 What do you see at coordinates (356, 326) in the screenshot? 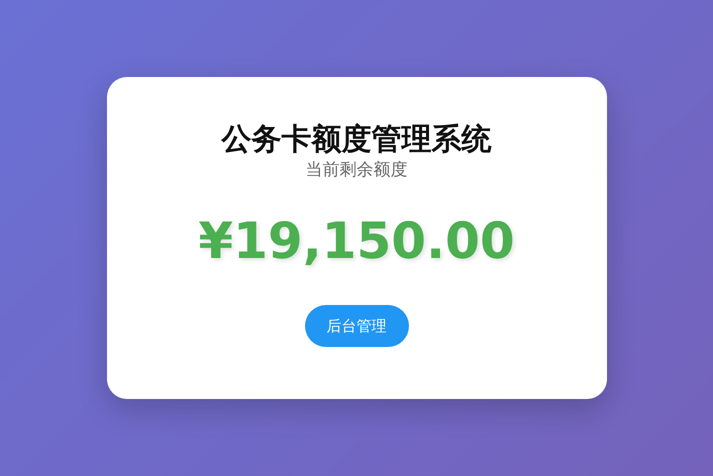
I see `admin-button: 后台管理` at bounding box center [356, 326].